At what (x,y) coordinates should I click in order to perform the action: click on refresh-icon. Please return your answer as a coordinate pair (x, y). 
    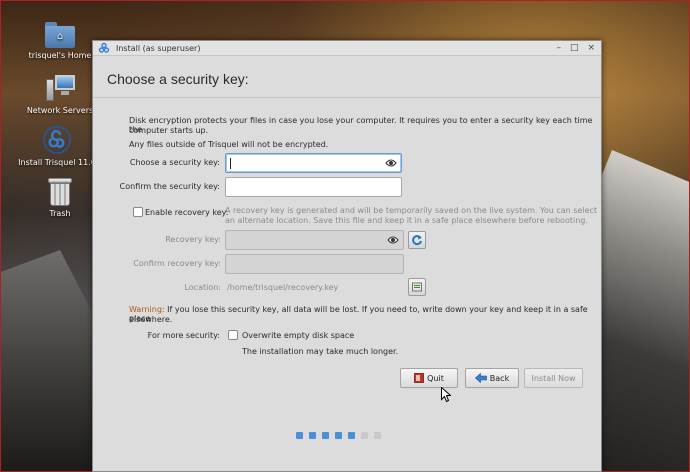
    Looking at the image, I should click on (417, 240).